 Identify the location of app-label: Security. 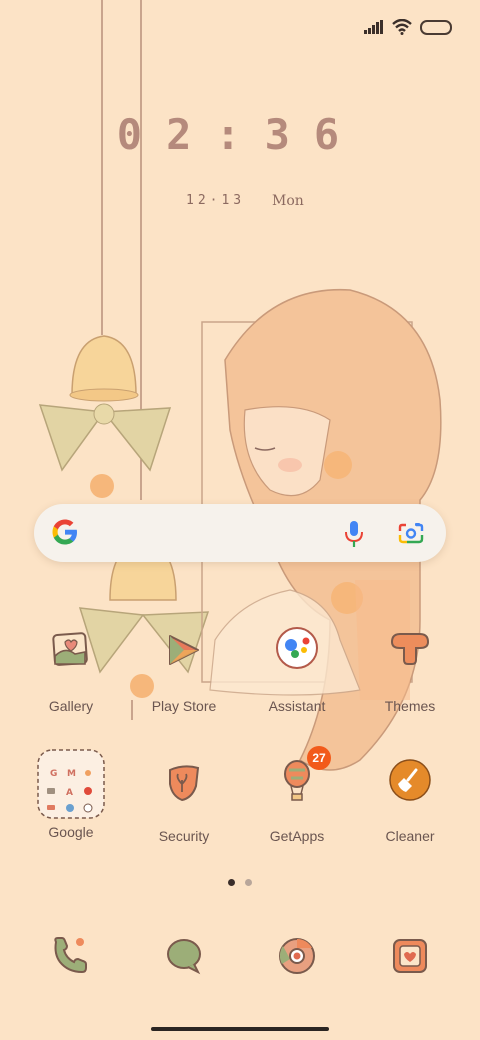
(184, 836).